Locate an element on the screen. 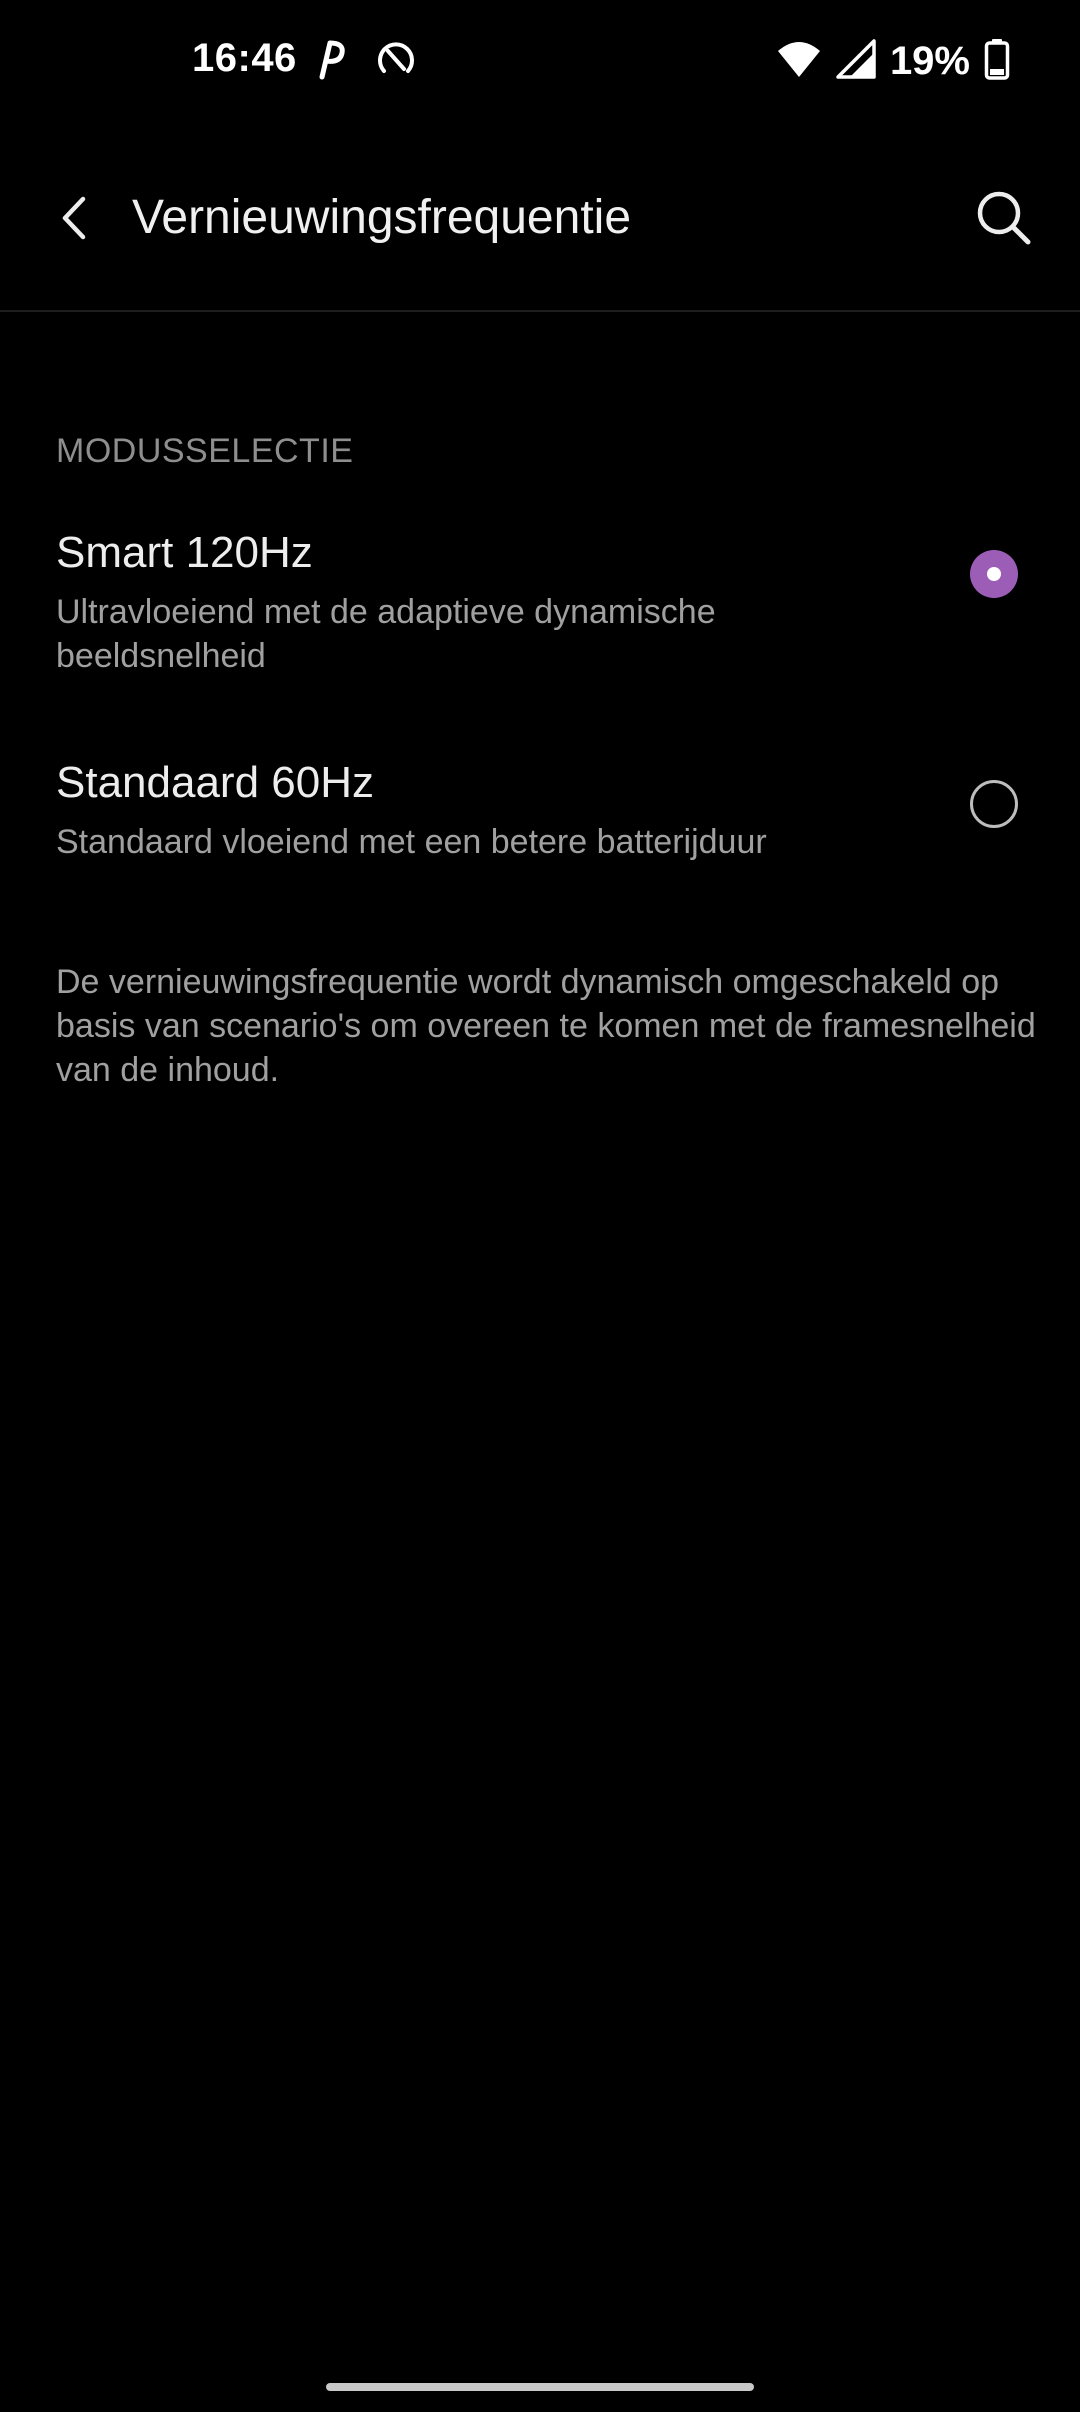 This screenshot has width=1080, height=2412. status-icons-right: 19% is located at coordinates (893, 61).